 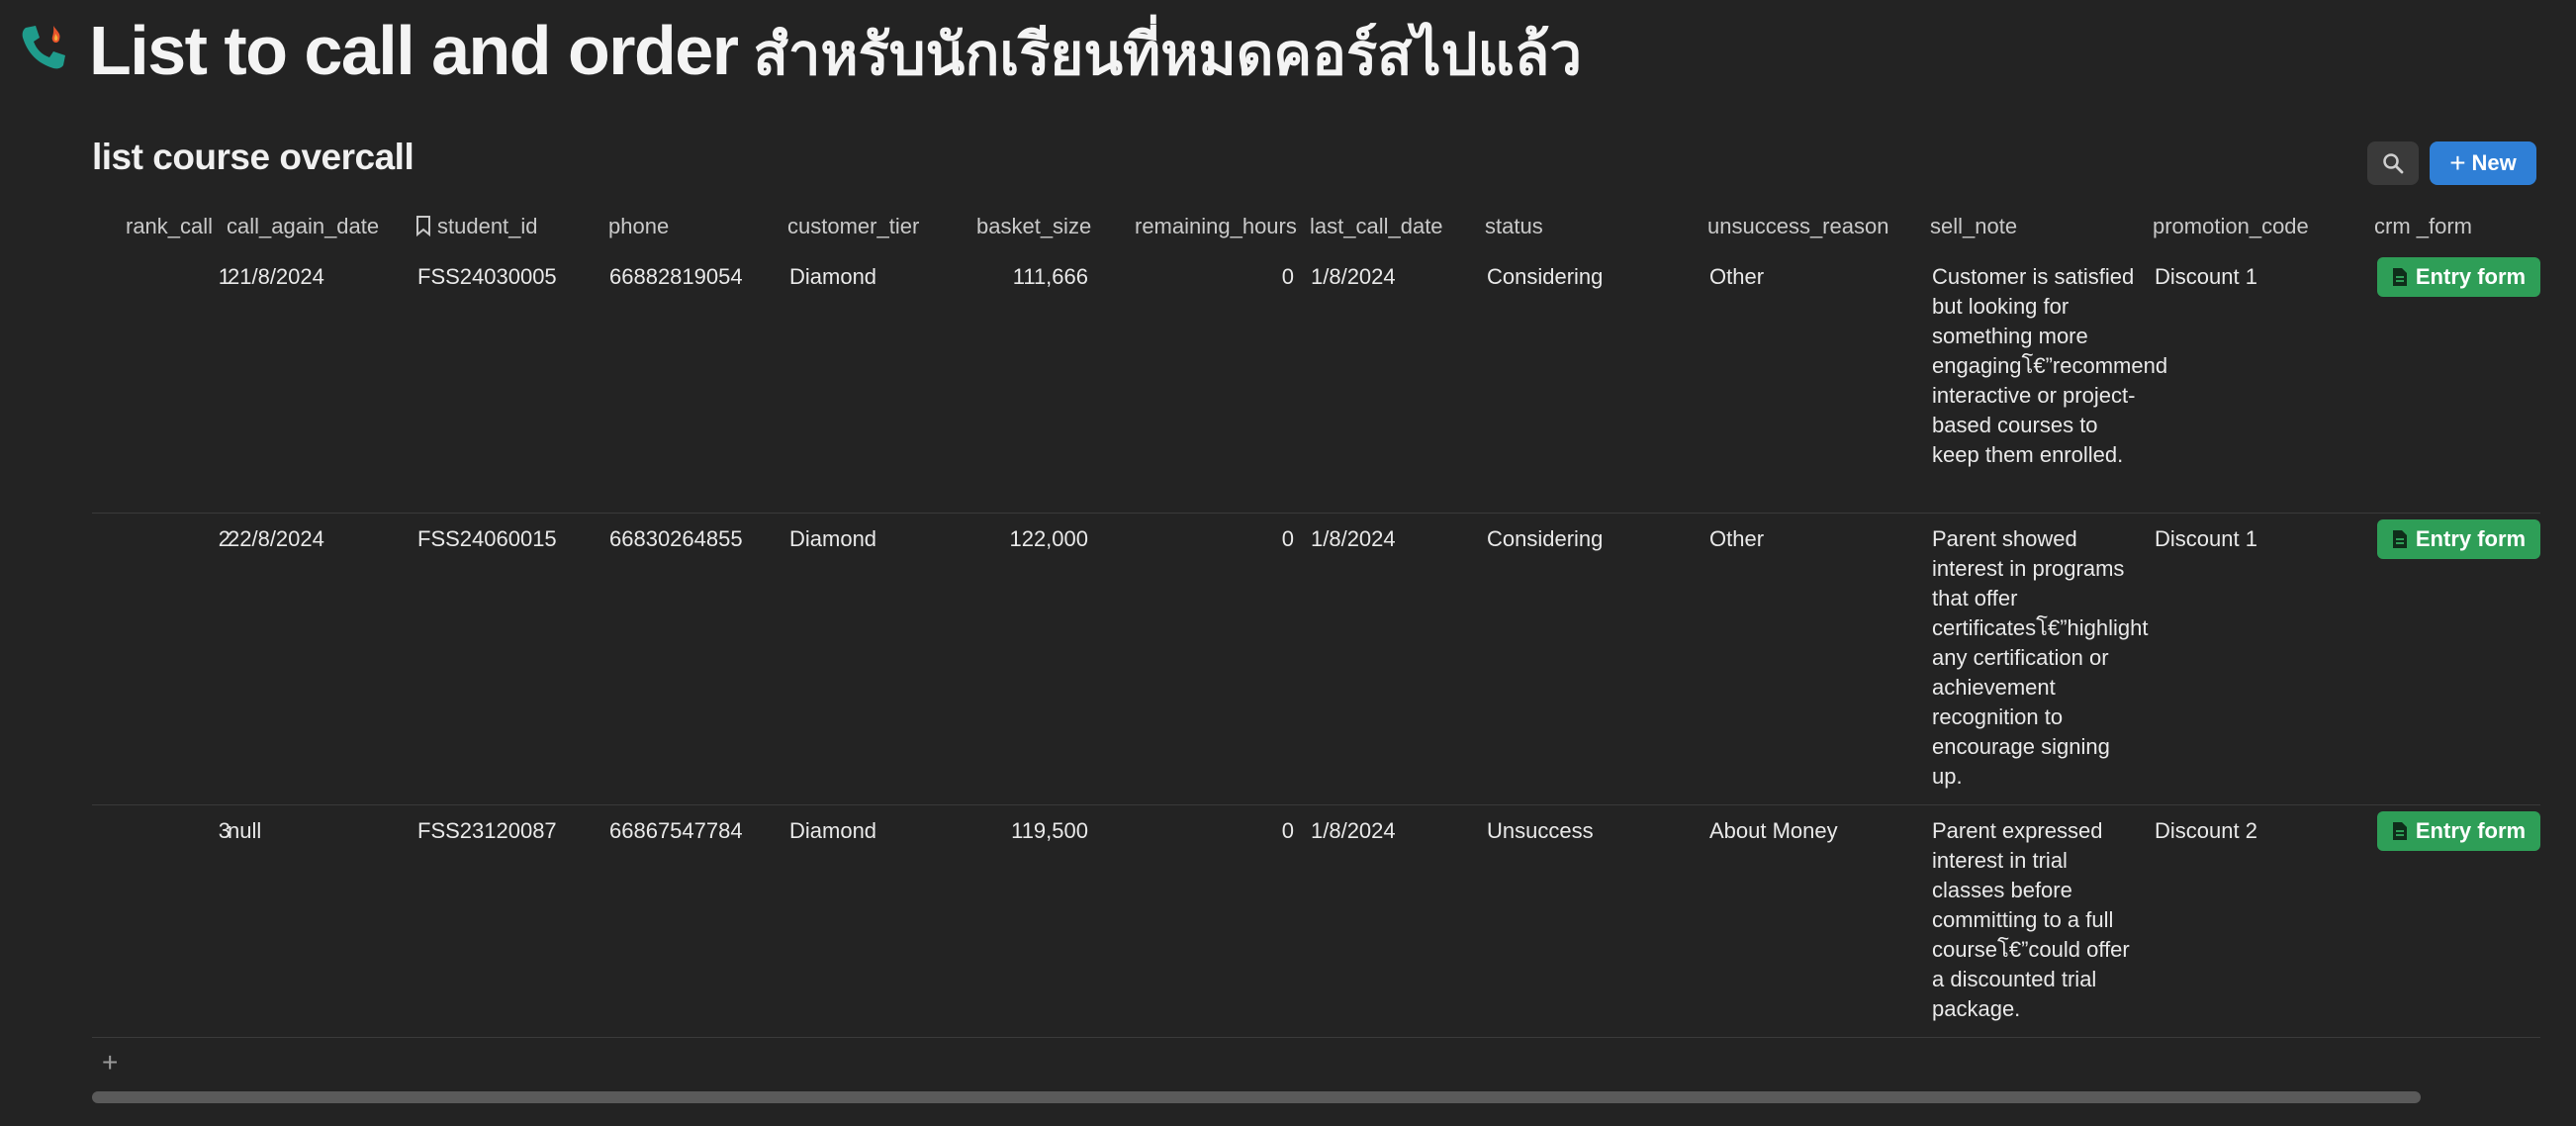 What do you see at coordinates (414, 50) in the screenshot?
I see `page-title-en: List to call and order` at bounding box center [414, 50].